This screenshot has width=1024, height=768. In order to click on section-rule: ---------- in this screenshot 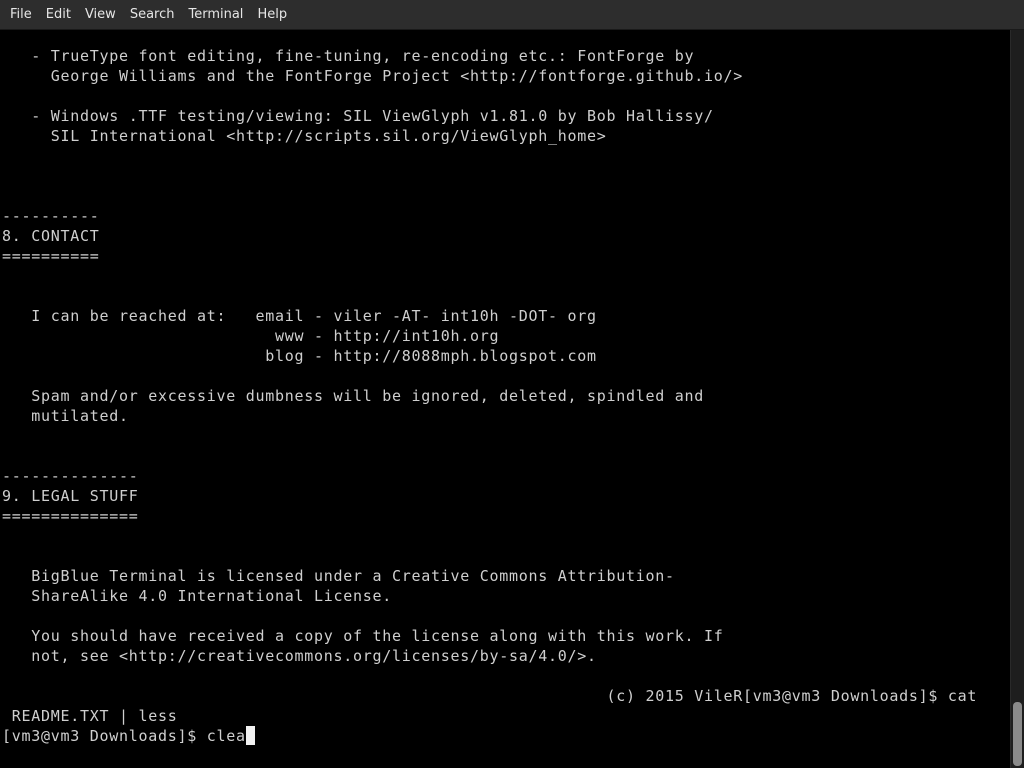, I will do `click(51, 216)`.